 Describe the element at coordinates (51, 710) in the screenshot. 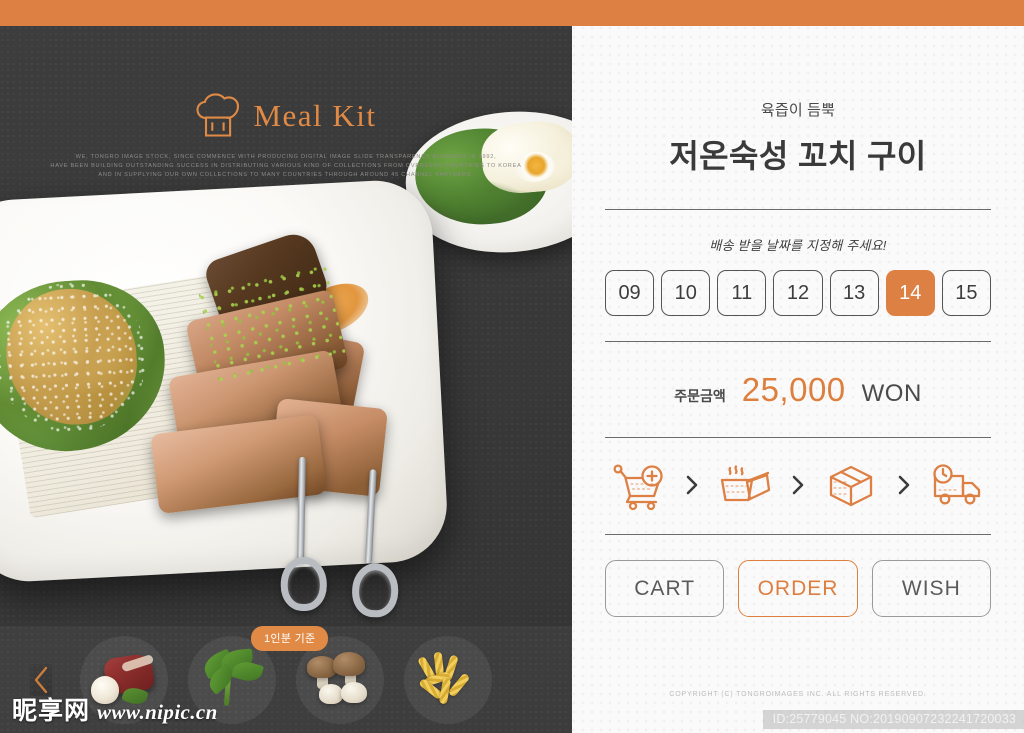

I see `watermark-logo: 昵享网` at that location.